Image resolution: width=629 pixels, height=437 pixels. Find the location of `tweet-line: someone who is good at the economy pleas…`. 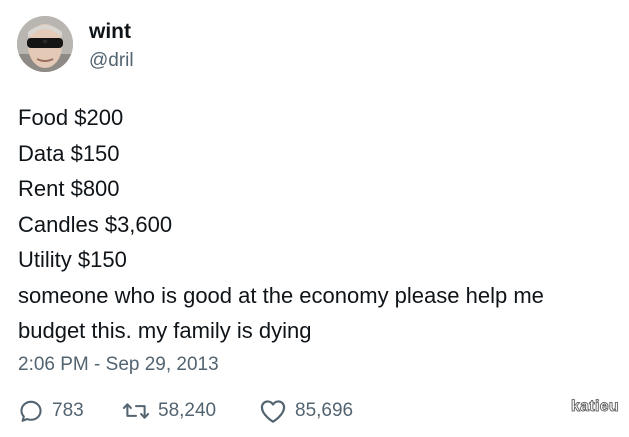

tweet-line: someone who is good at the economy pleas… is located at coordinates (281, 295).